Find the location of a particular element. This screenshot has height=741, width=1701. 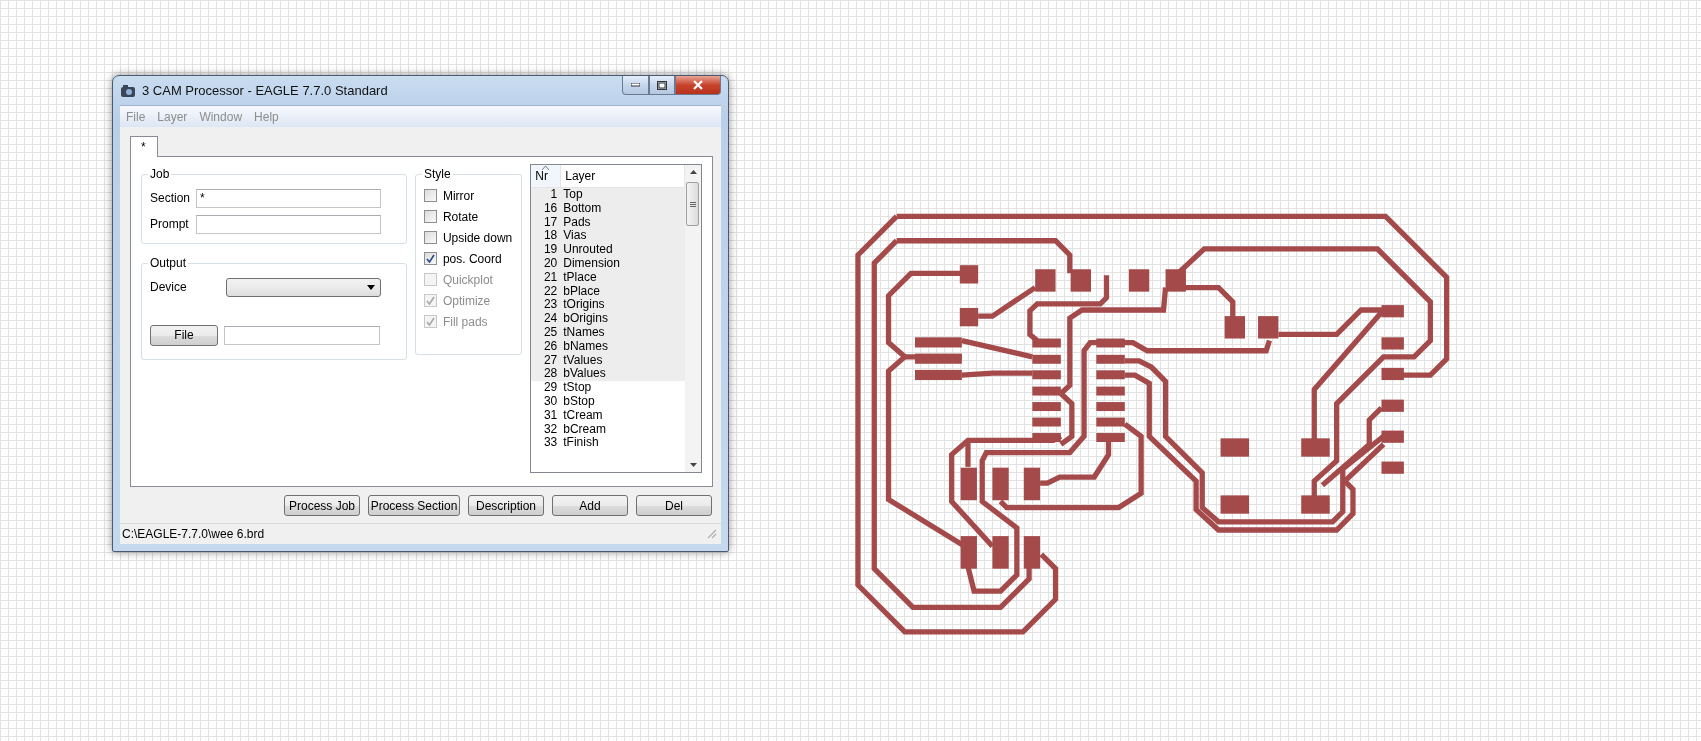

action-button: Add is located at coordinates (590, 505).